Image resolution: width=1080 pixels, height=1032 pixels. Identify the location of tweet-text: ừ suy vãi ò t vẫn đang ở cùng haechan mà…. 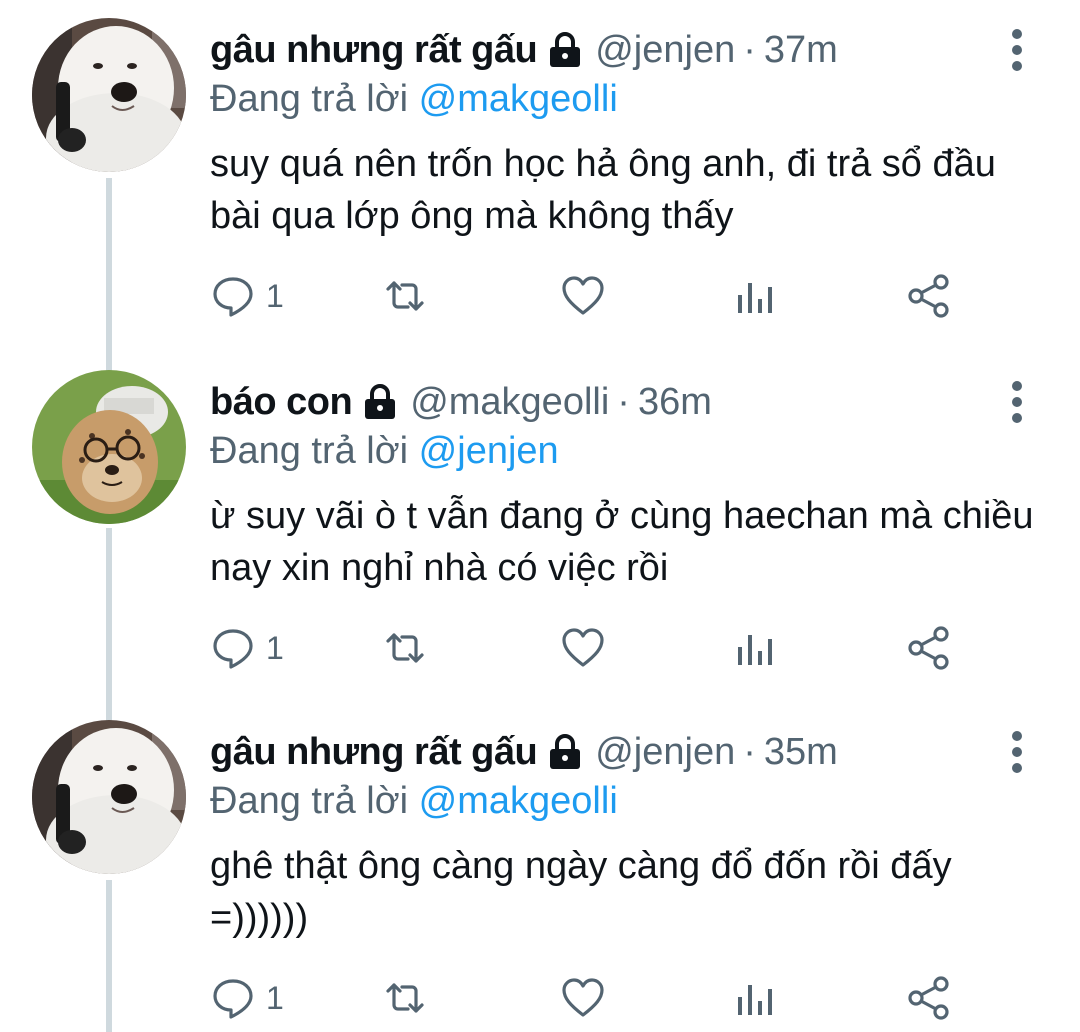
(622, 542).